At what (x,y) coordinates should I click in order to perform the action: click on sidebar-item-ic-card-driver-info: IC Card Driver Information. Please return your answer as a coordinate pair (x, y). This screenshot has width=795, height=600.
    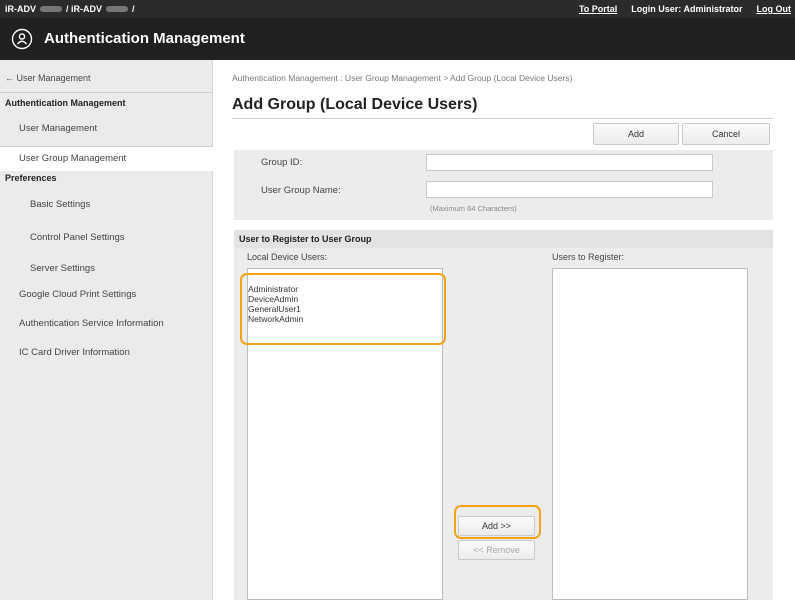
    Looking at the image, I should click on (74, 352).